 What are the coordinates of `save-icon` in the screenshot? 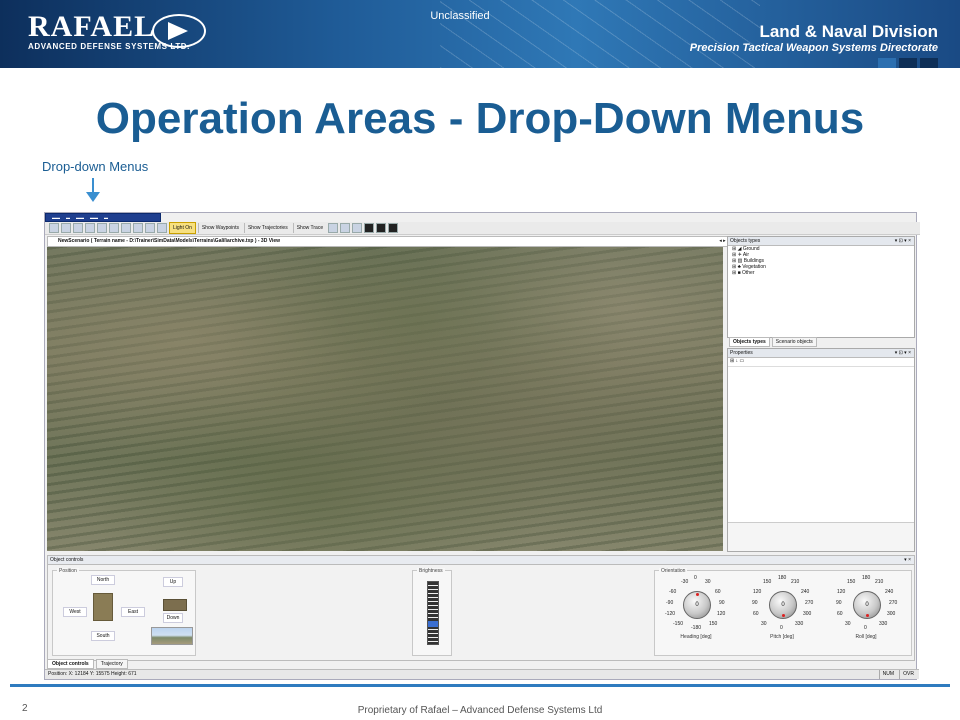 It's located at (78, 228).